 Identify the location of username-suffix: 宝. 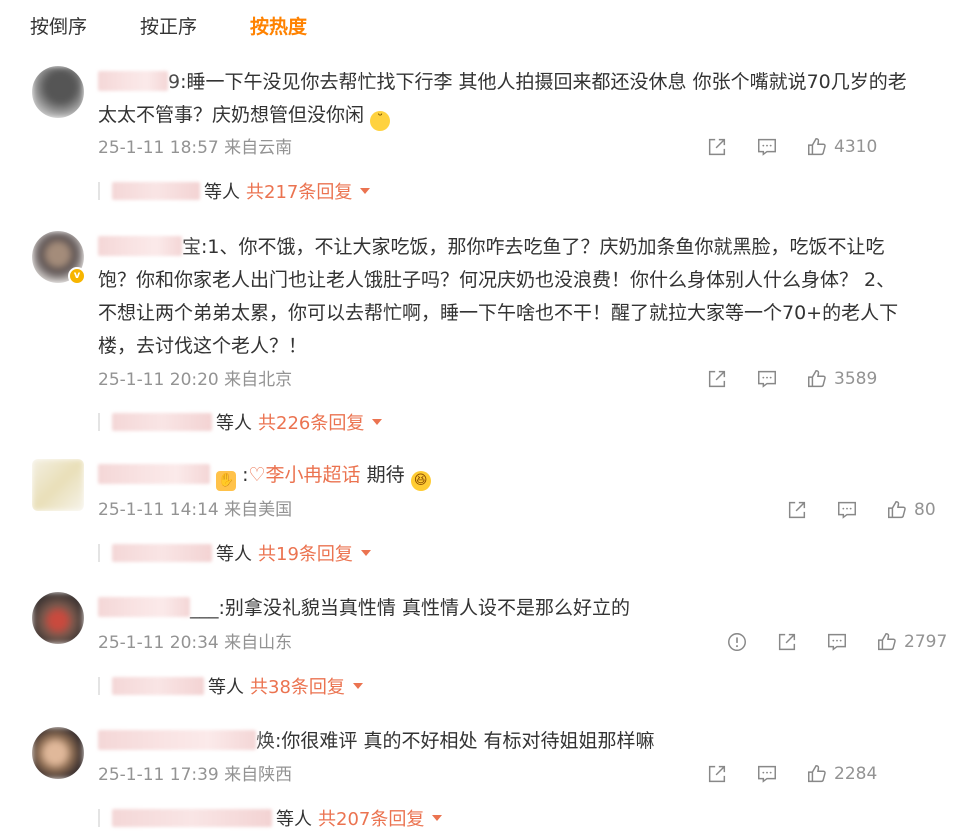
(191, 247).